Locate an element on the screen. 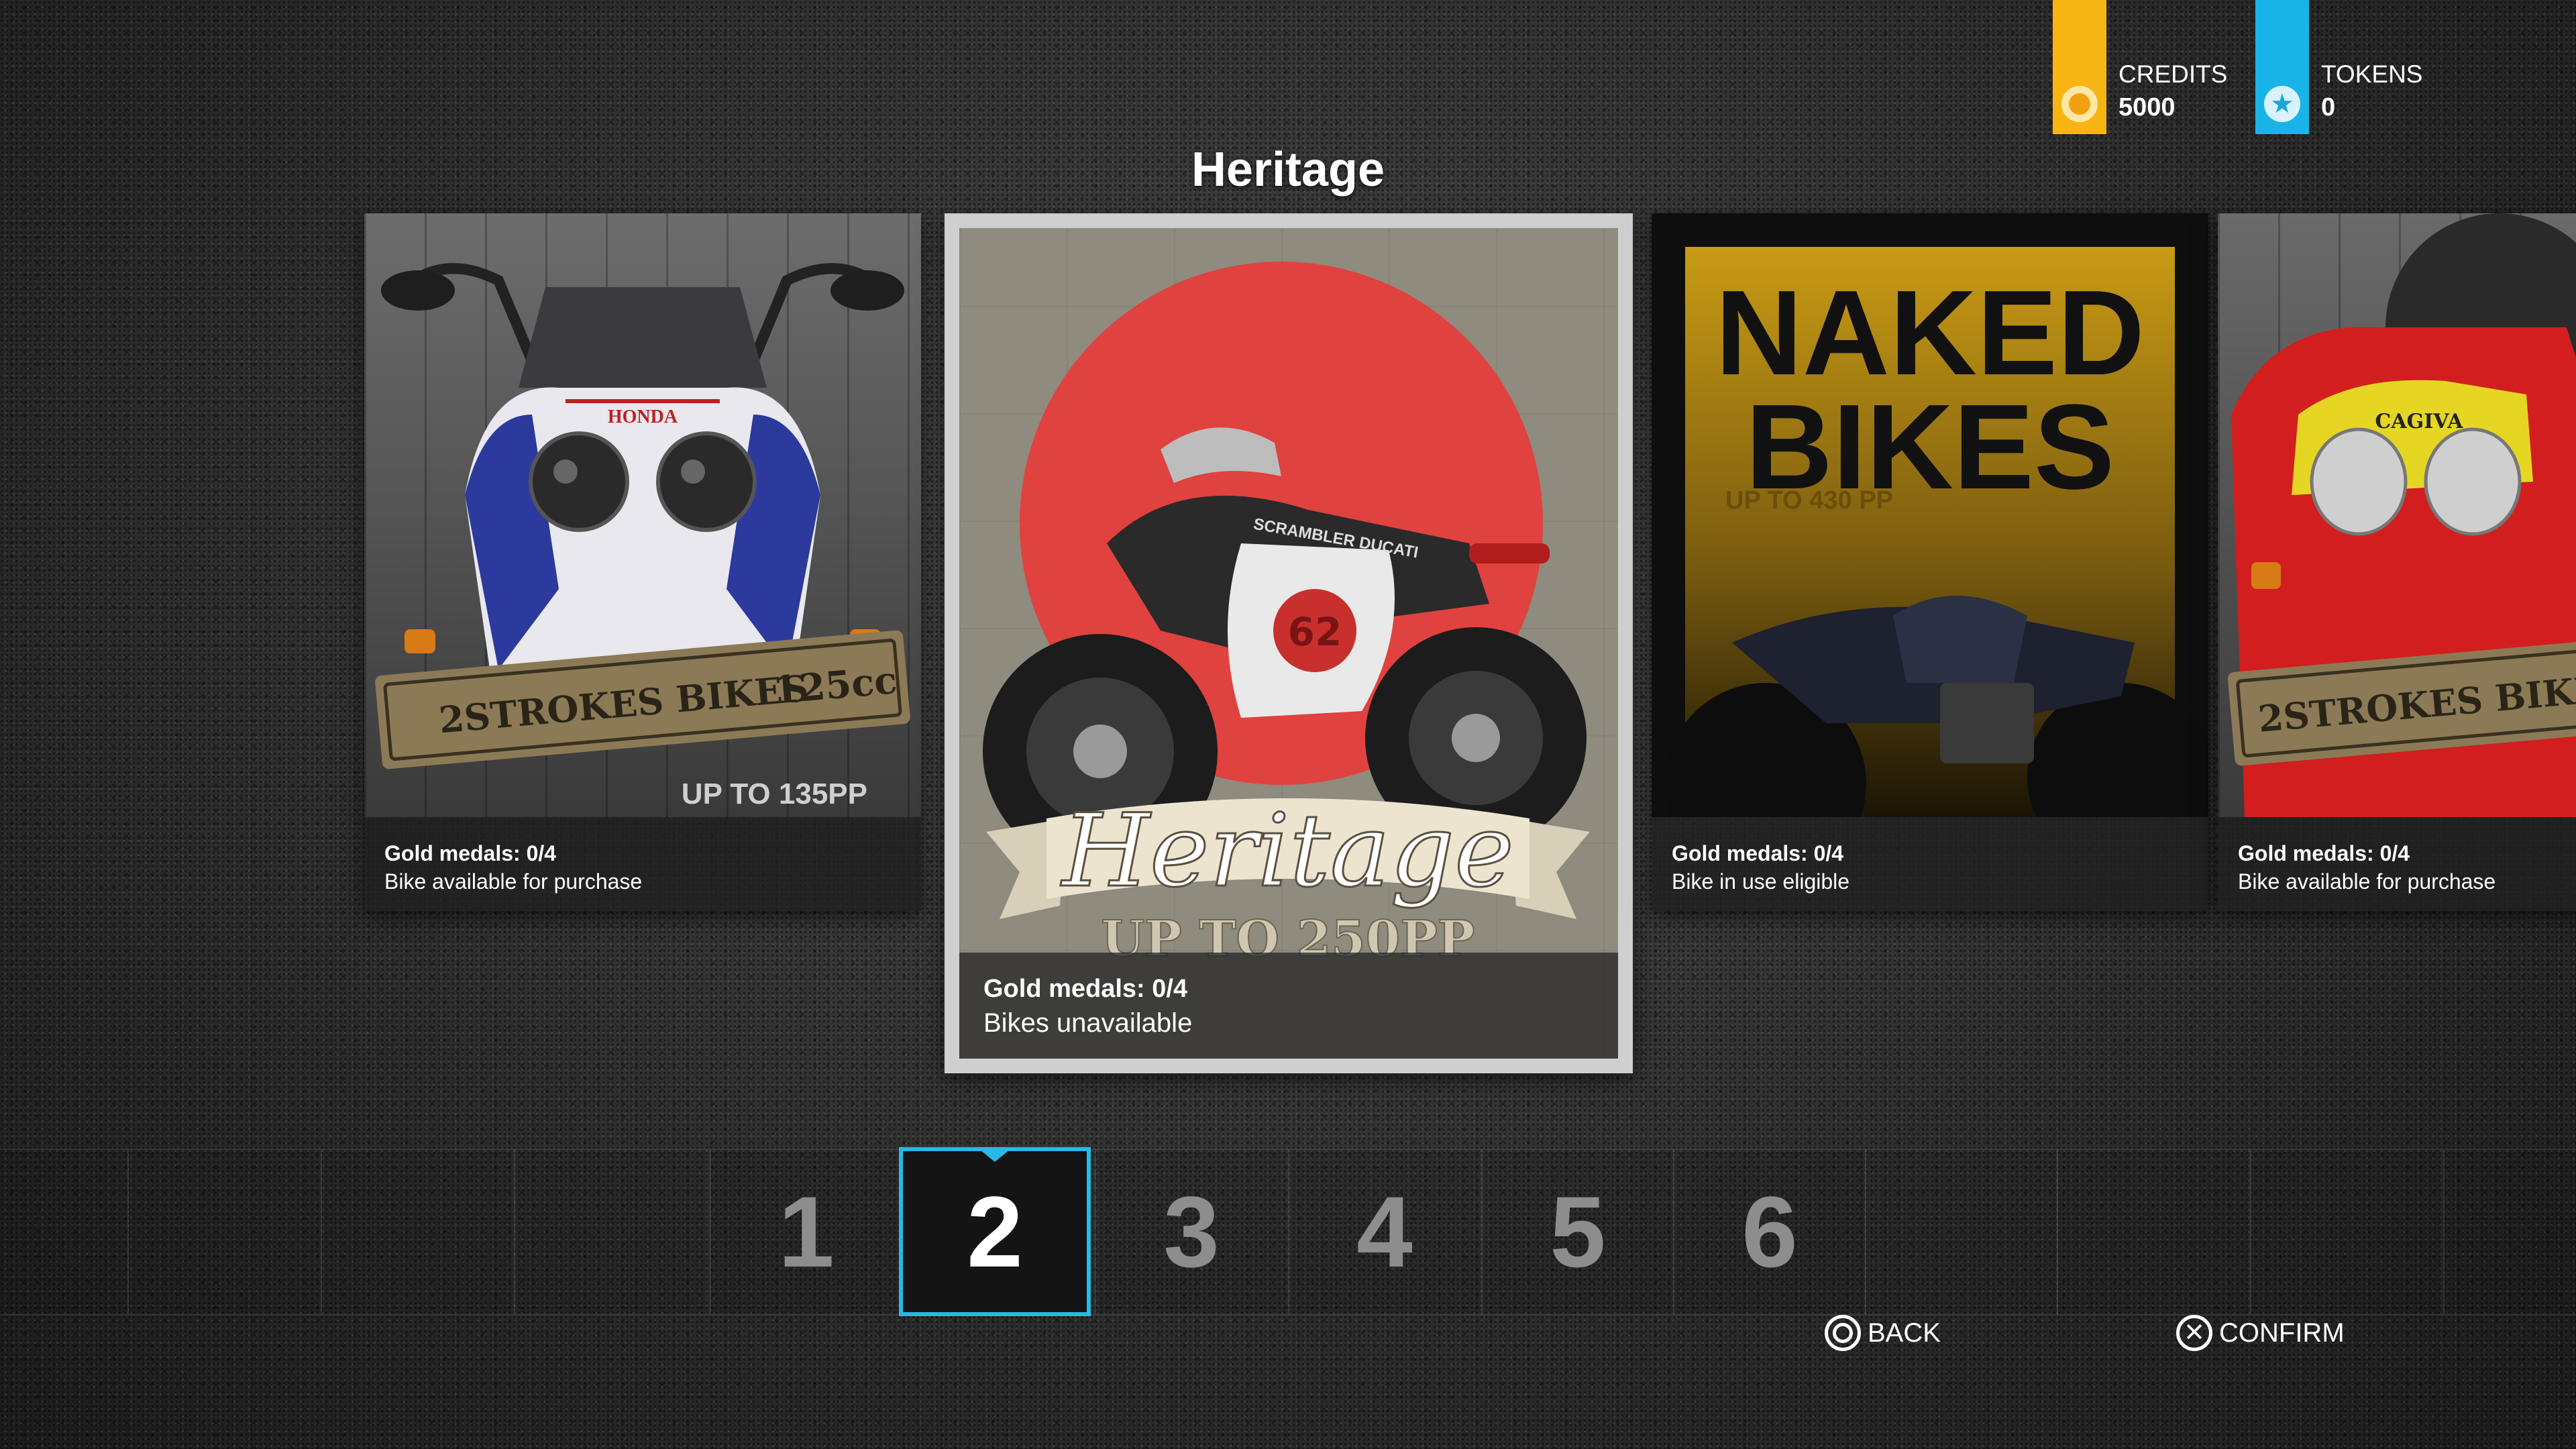 The height and width of the screenshot is (1449, 2576). confirm-label: CONFIRM is located at coordinates (2282, 1333).